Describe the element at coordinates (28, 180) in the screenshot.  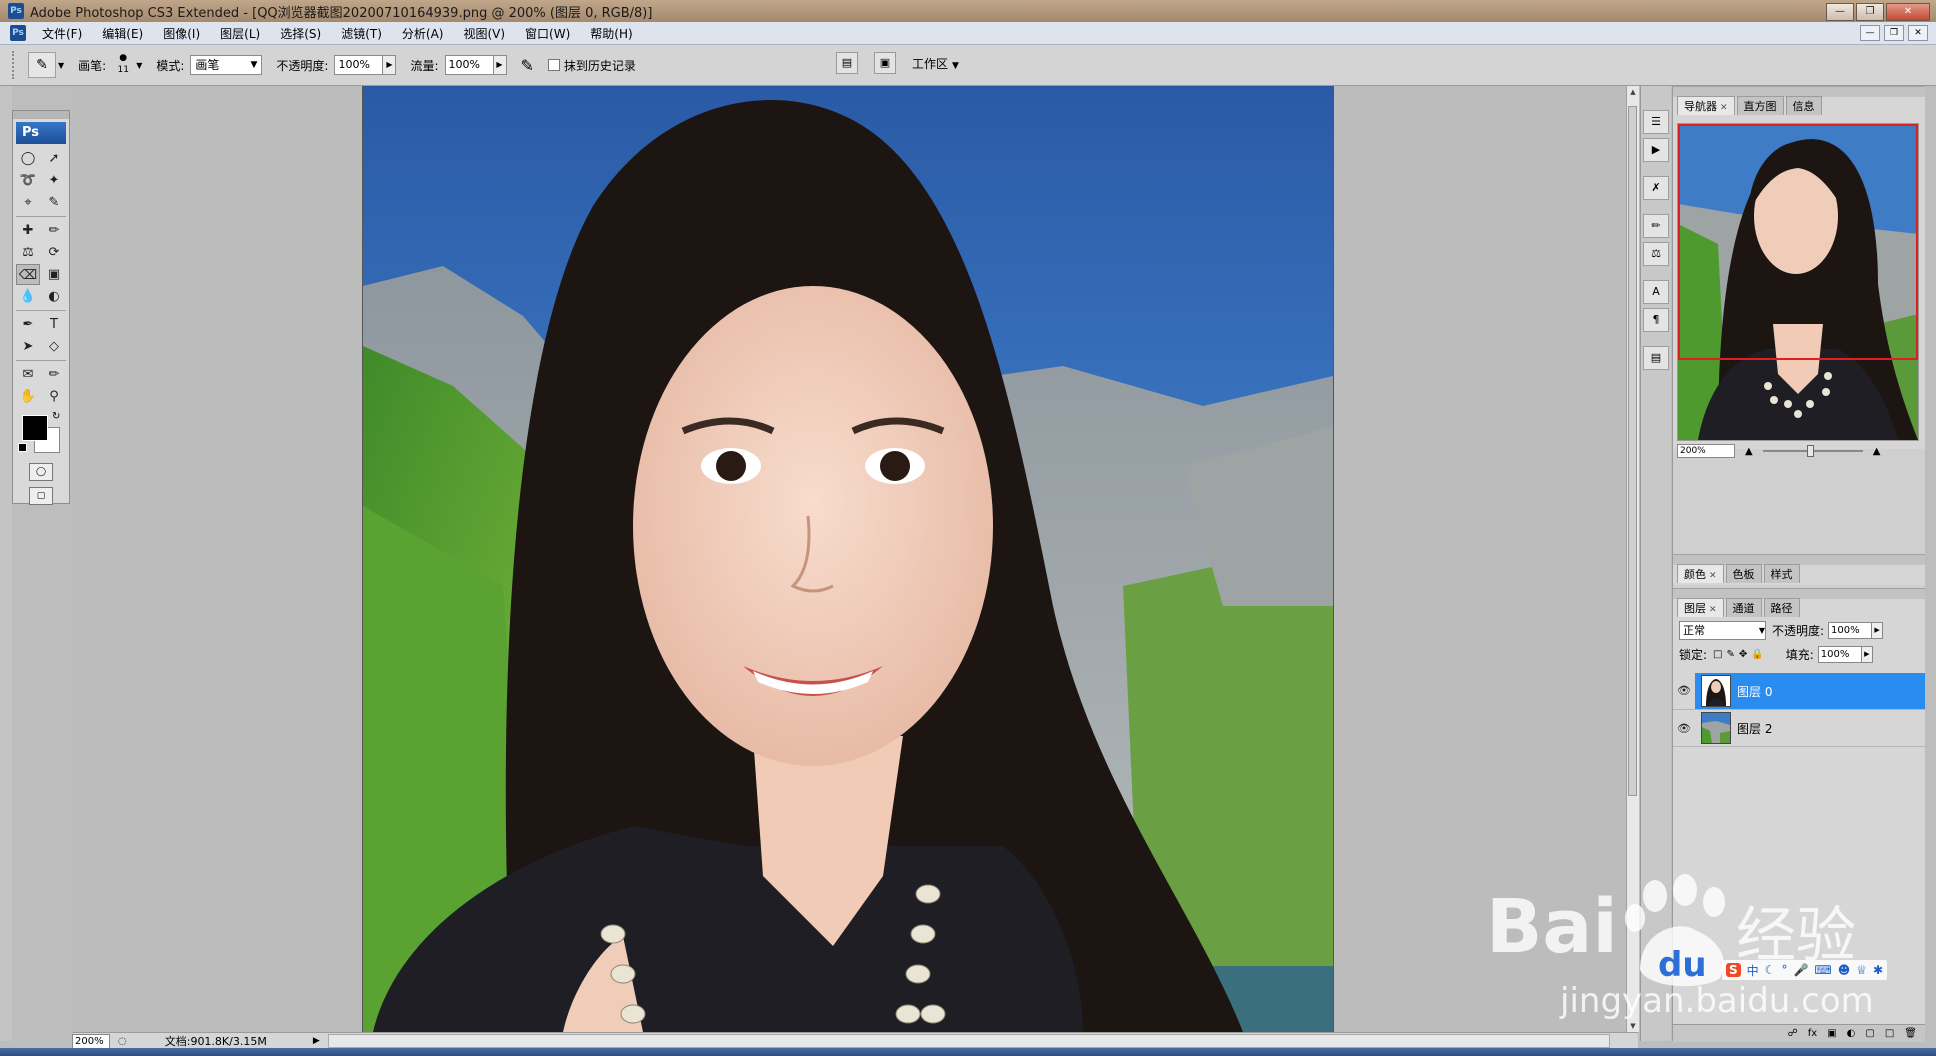
I see `lasso-icon: ➰` at that location.